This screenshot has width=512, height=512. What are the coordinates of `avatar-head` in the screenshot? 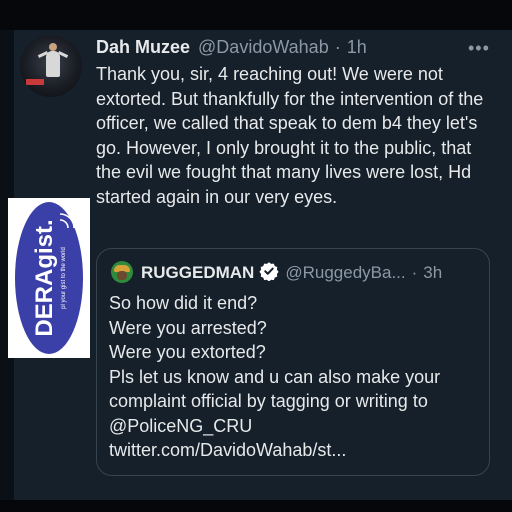 It's located at (53, 47).